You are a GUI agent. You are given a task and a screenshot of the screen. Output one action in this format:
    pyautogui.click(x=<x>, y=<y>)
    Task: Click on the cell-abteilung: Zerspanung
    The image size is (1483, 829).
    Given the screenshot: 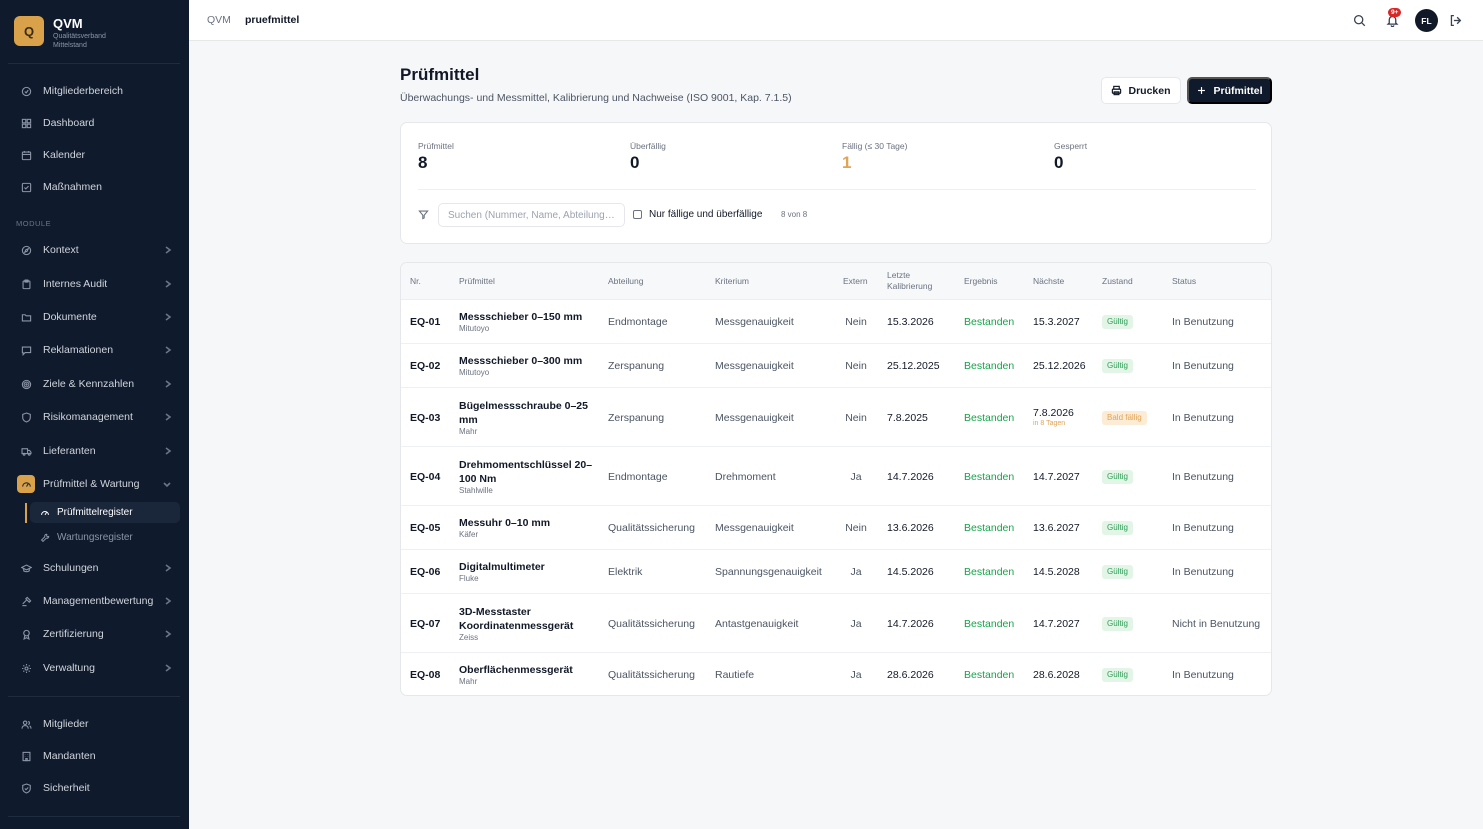 What is the action you would take?
    pyautogui.click(x=636, y=366)
    